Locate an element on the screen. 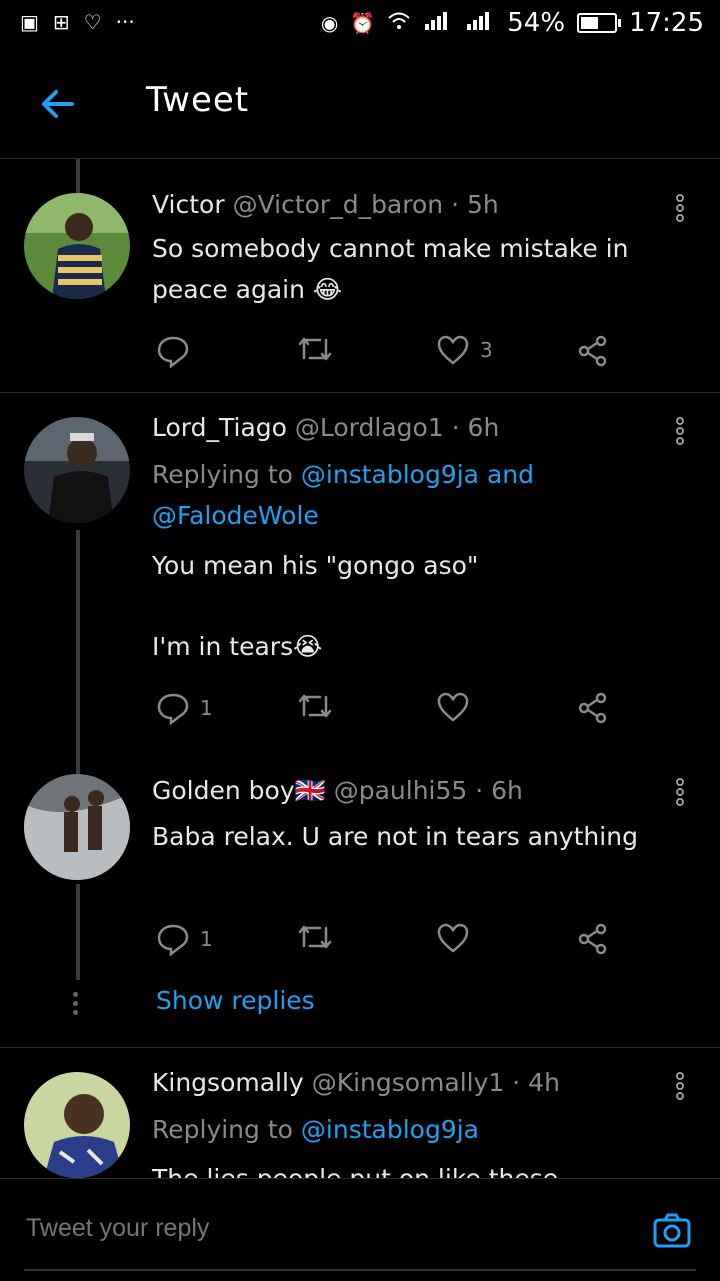 This screenshot has height=1281, width=720. back-arrow-icon is located at coordinates (58, 104).